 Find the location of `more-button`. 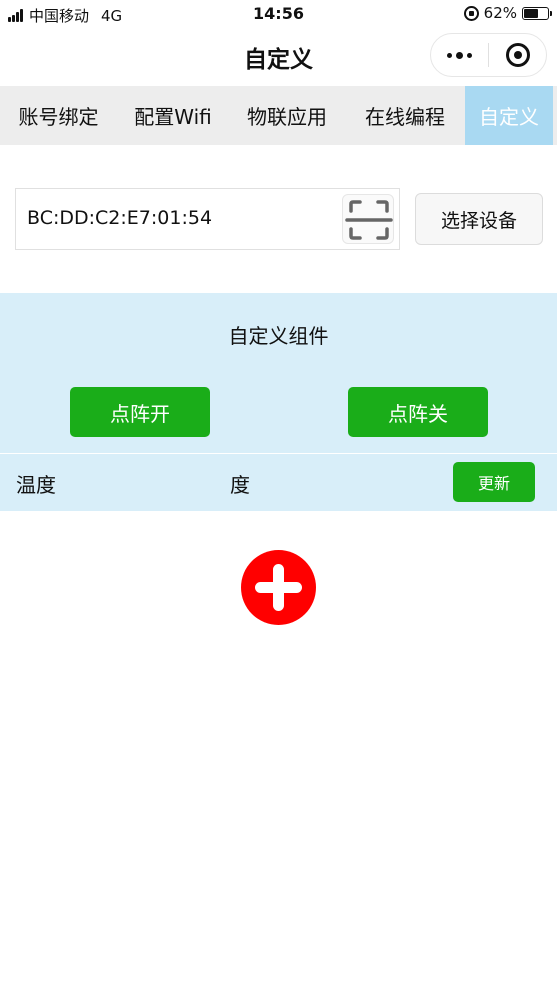

more-button is located at coordinates (459, 55).